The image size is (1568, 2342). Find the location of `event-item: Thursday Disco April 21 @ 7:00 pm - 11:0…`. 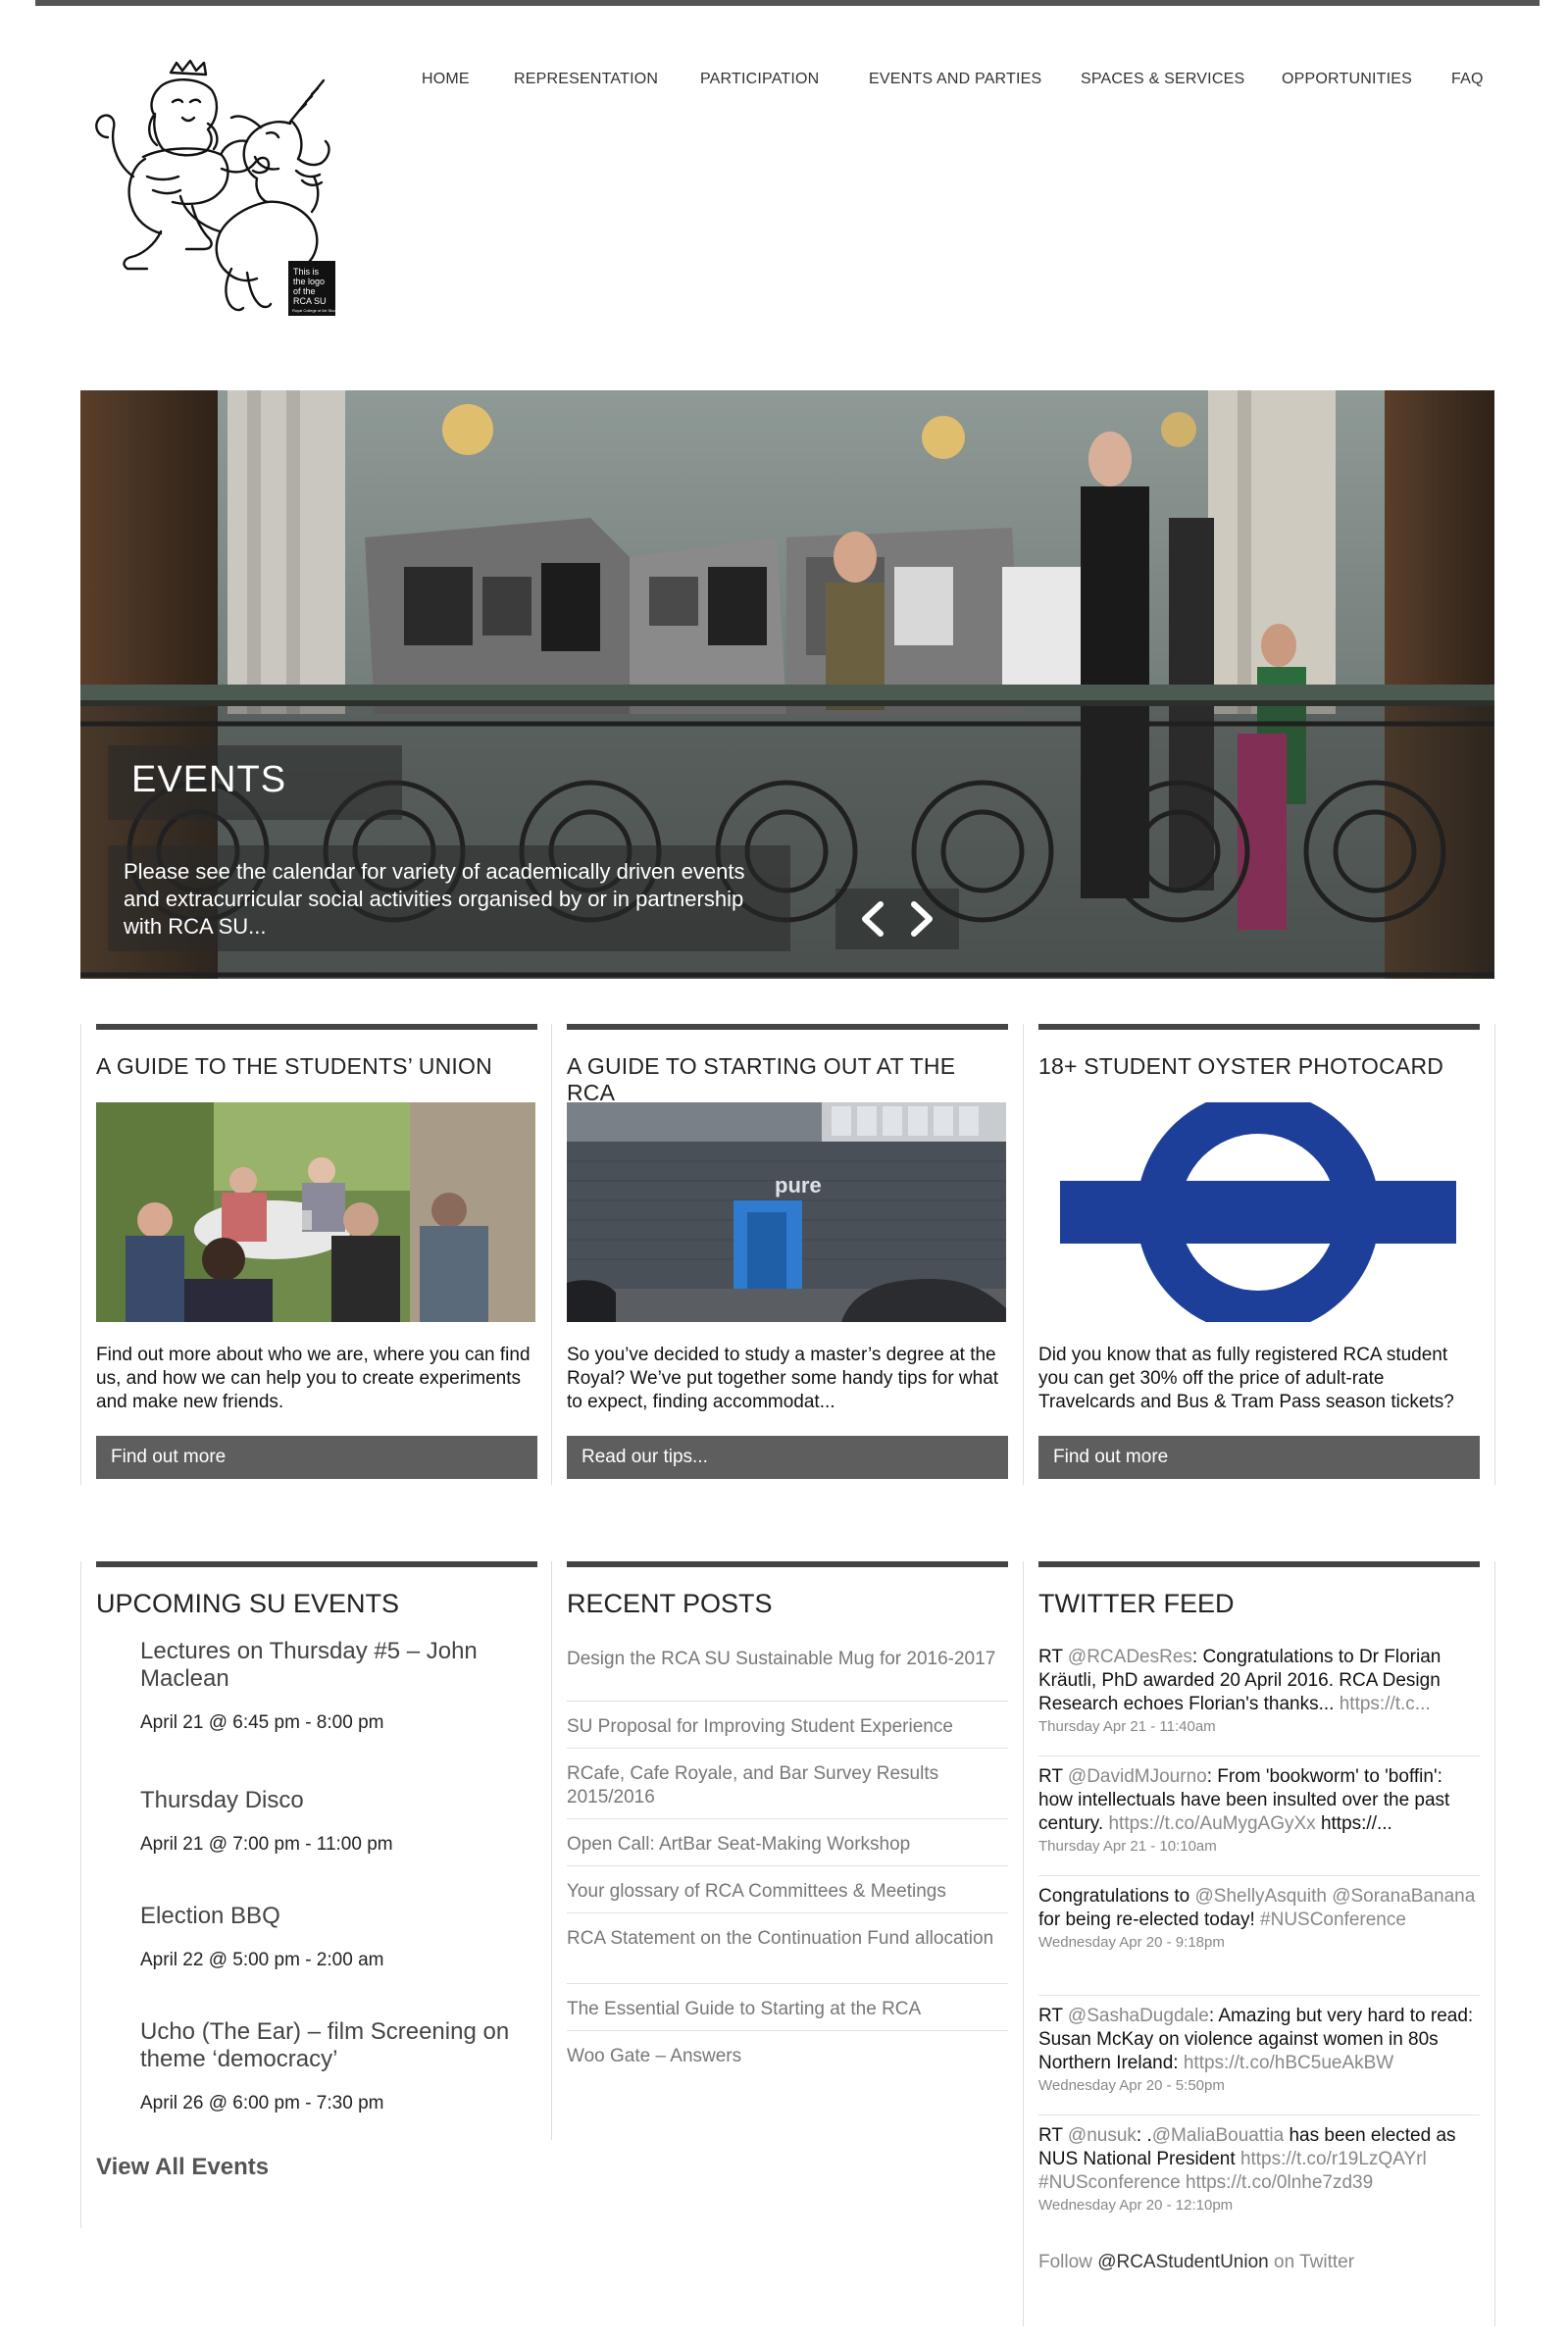

event-item: Thursday Disco April 21 @ 7:00 pm - 11:0… is located at coordinates (331, 1821).